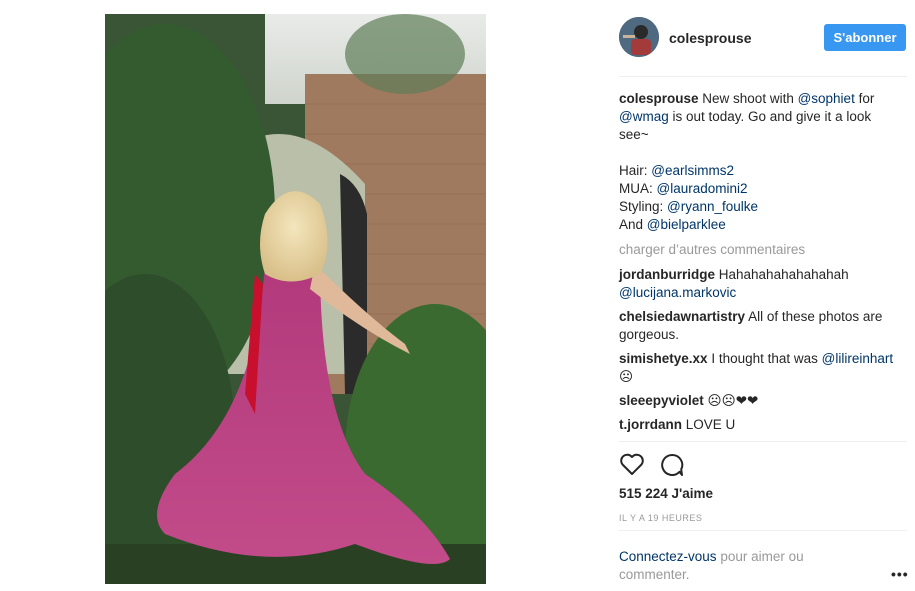 The height and width of the screenshot is (591, 915). I want to click on caption-text: for, so click(864, 98).